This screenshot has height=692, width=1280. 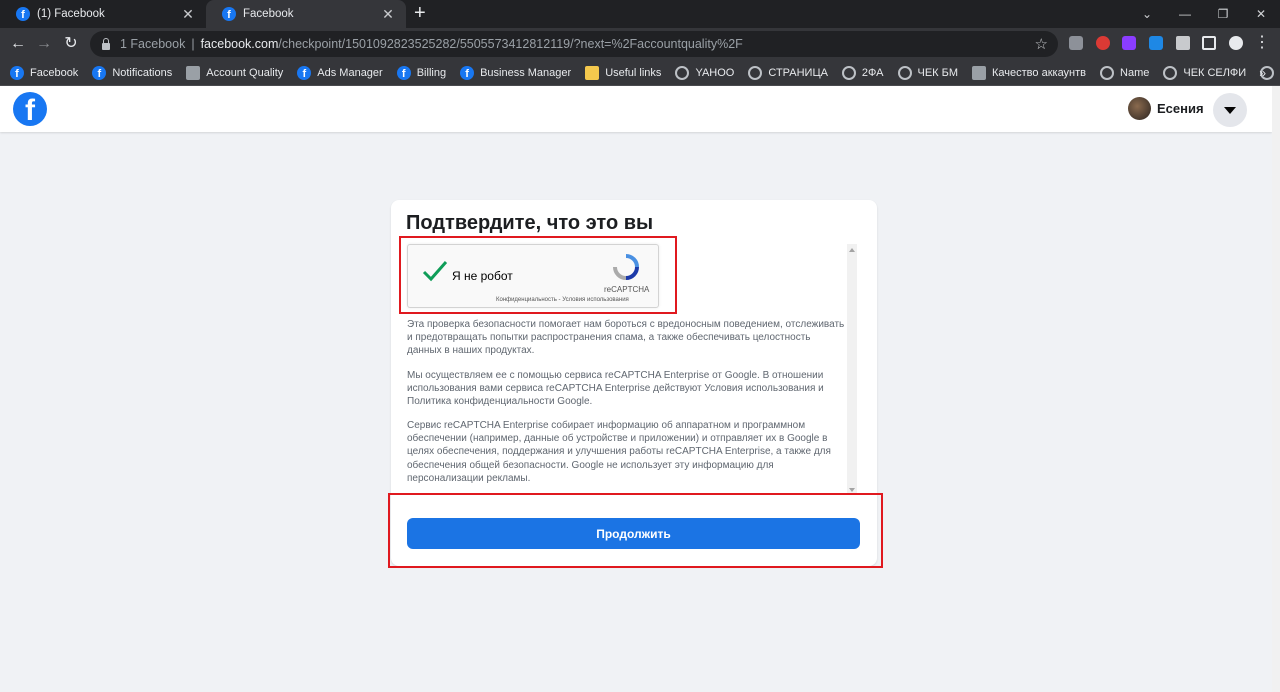 I want to click on bookmark-label: ЧЕК БМ, so click(x=938, y=72).